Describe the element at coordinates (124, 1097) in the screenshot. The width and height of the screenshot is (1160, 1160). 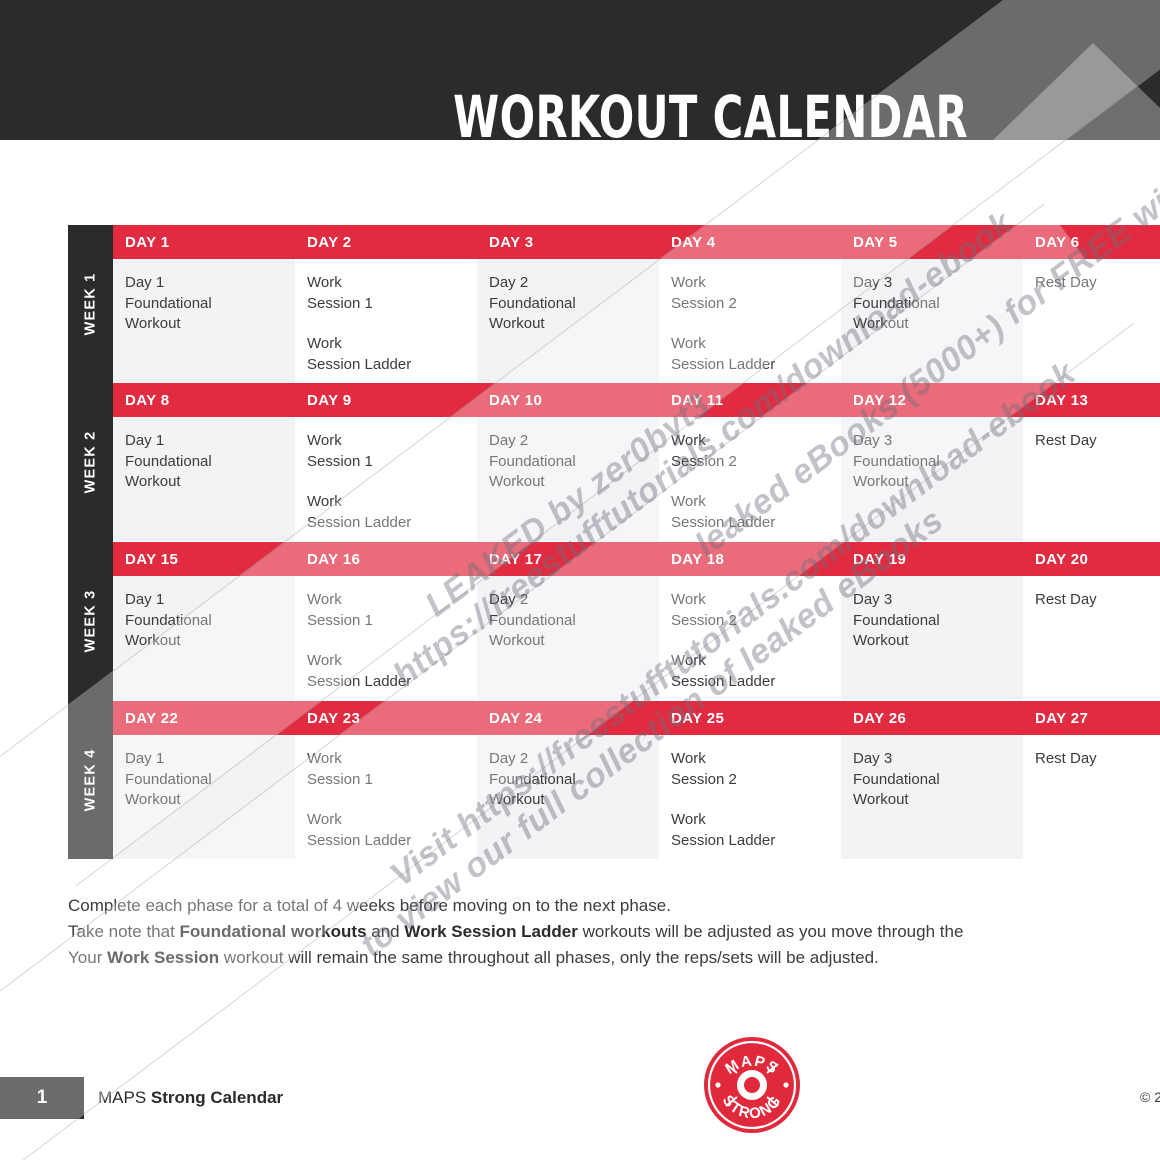
I see `footer-label-plain: MAPS` at that location.